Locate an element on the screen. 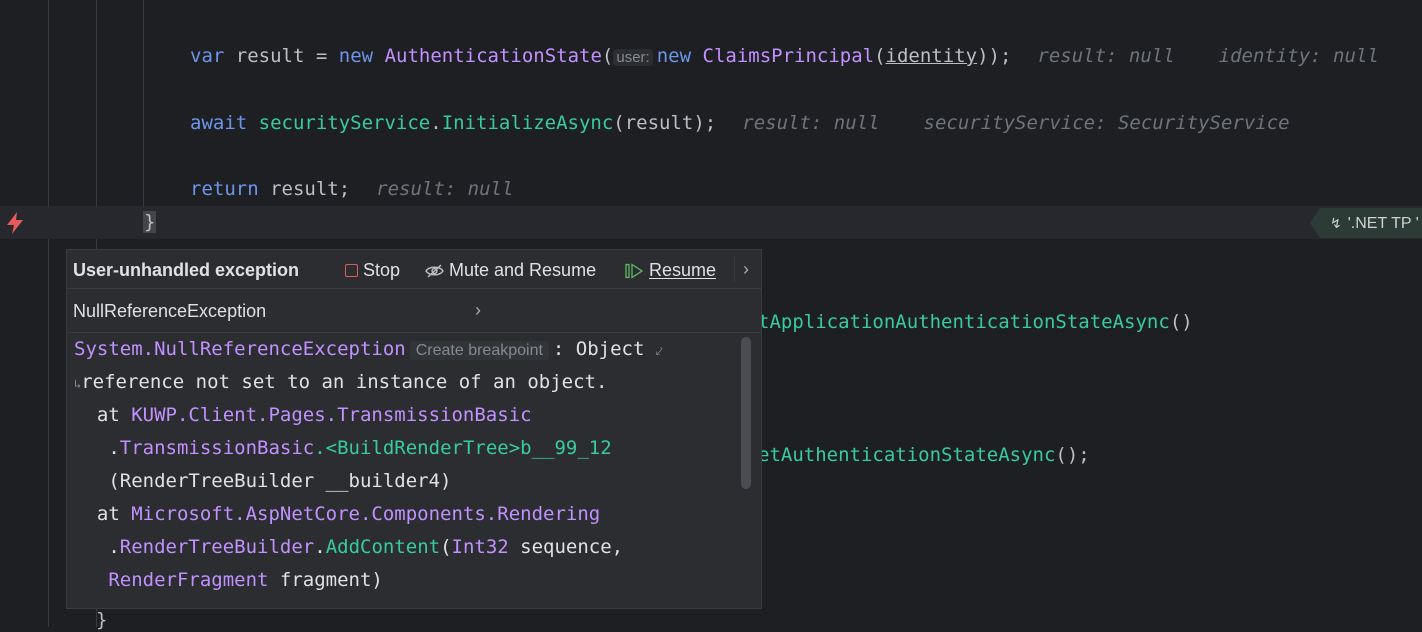 This screenshot has height=632, width=1422. keyword: var is located at coordinates (207, 56).